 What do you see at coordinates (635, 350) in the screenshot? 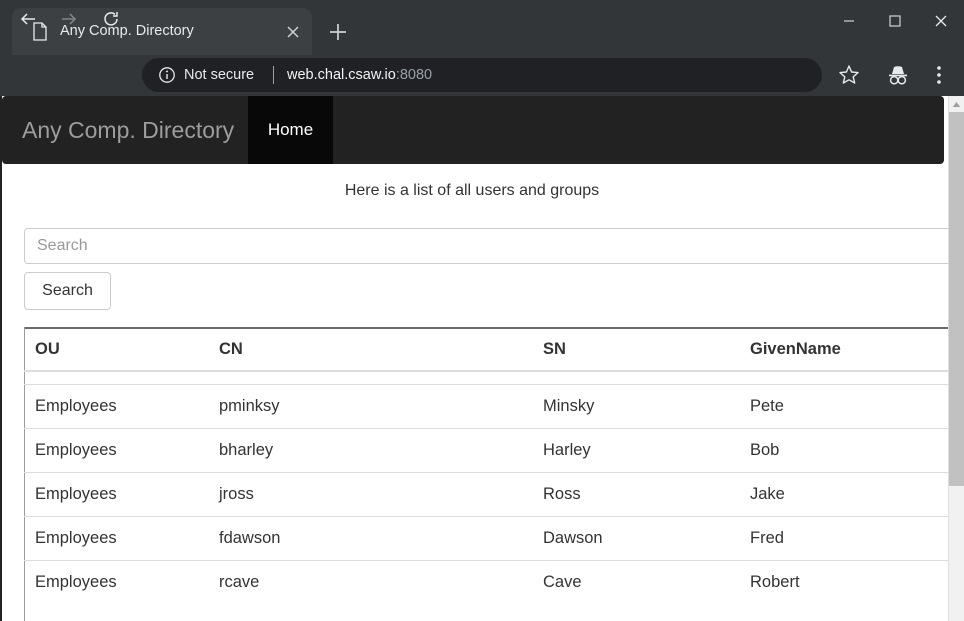
I see `column-header-sn: SN` at bounding box center [635, 350].